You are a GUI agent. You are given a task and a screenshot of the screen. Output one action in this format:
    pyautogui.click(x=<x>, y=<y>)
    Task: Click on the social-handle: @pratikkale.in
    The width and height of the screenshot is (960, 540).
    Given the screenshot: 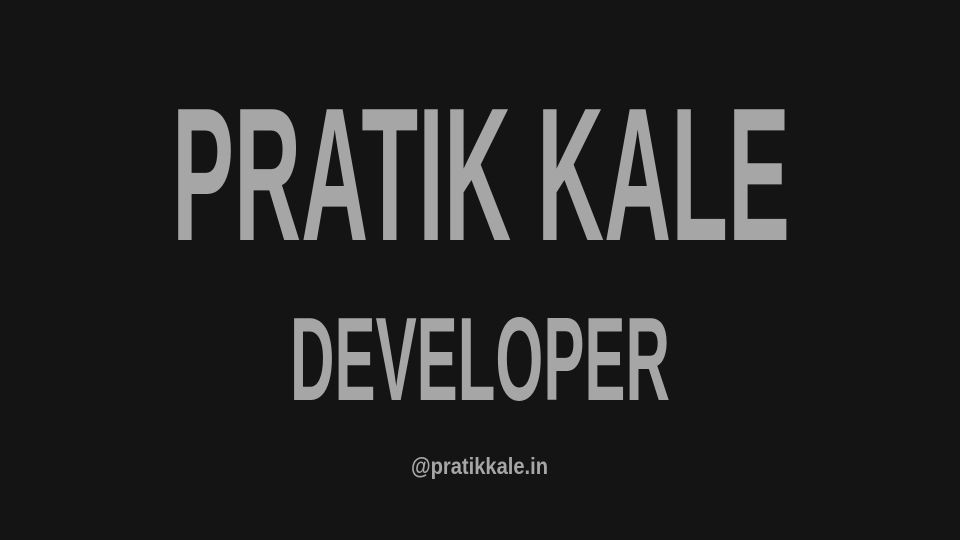 What is the action you would take?
    pyautogui.click(x=479, y=466)
    